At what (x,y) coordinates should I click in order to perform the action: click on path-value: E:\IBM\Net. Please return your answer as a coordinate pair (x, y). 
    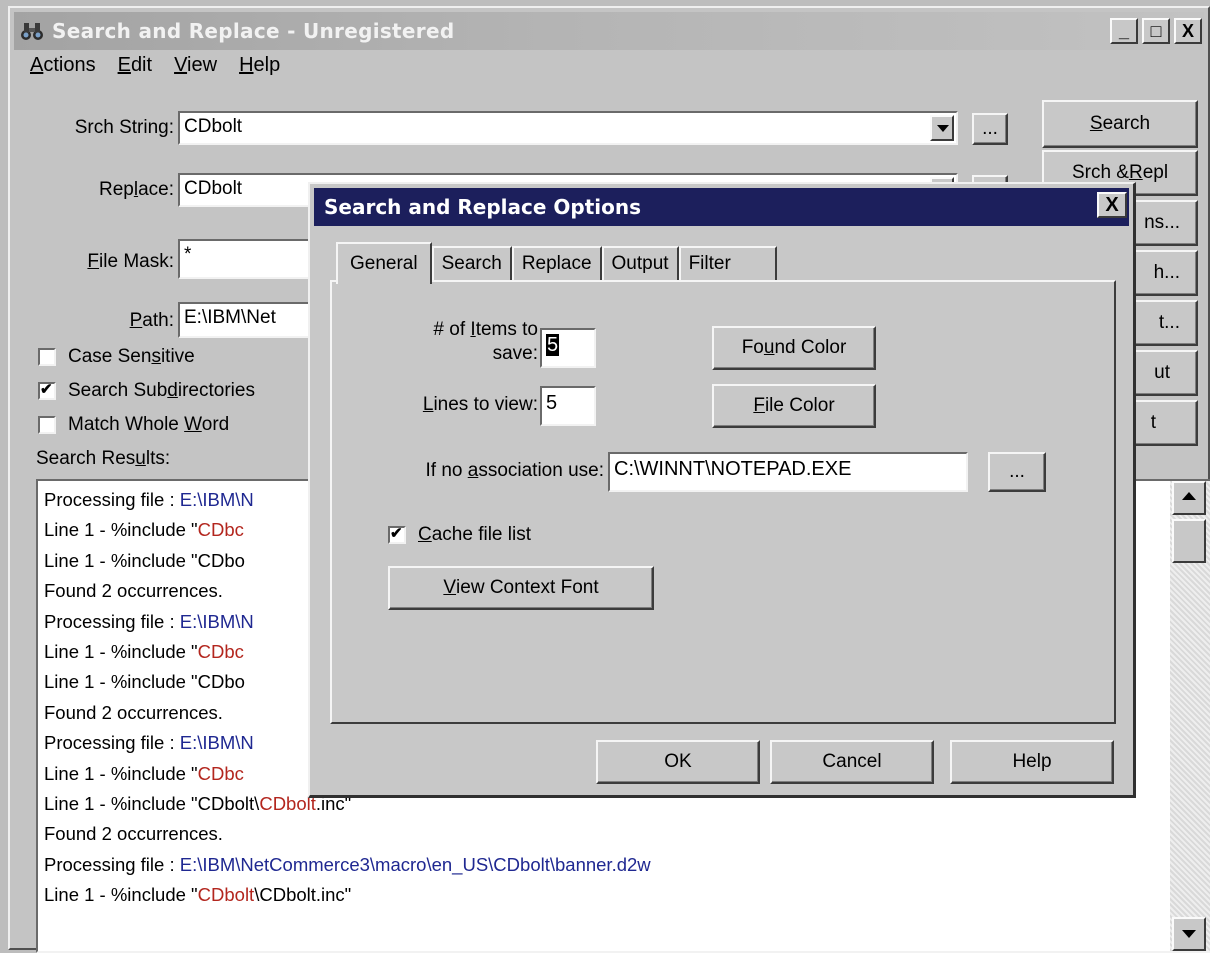
    Looking at the image, I should click on (230, 317).